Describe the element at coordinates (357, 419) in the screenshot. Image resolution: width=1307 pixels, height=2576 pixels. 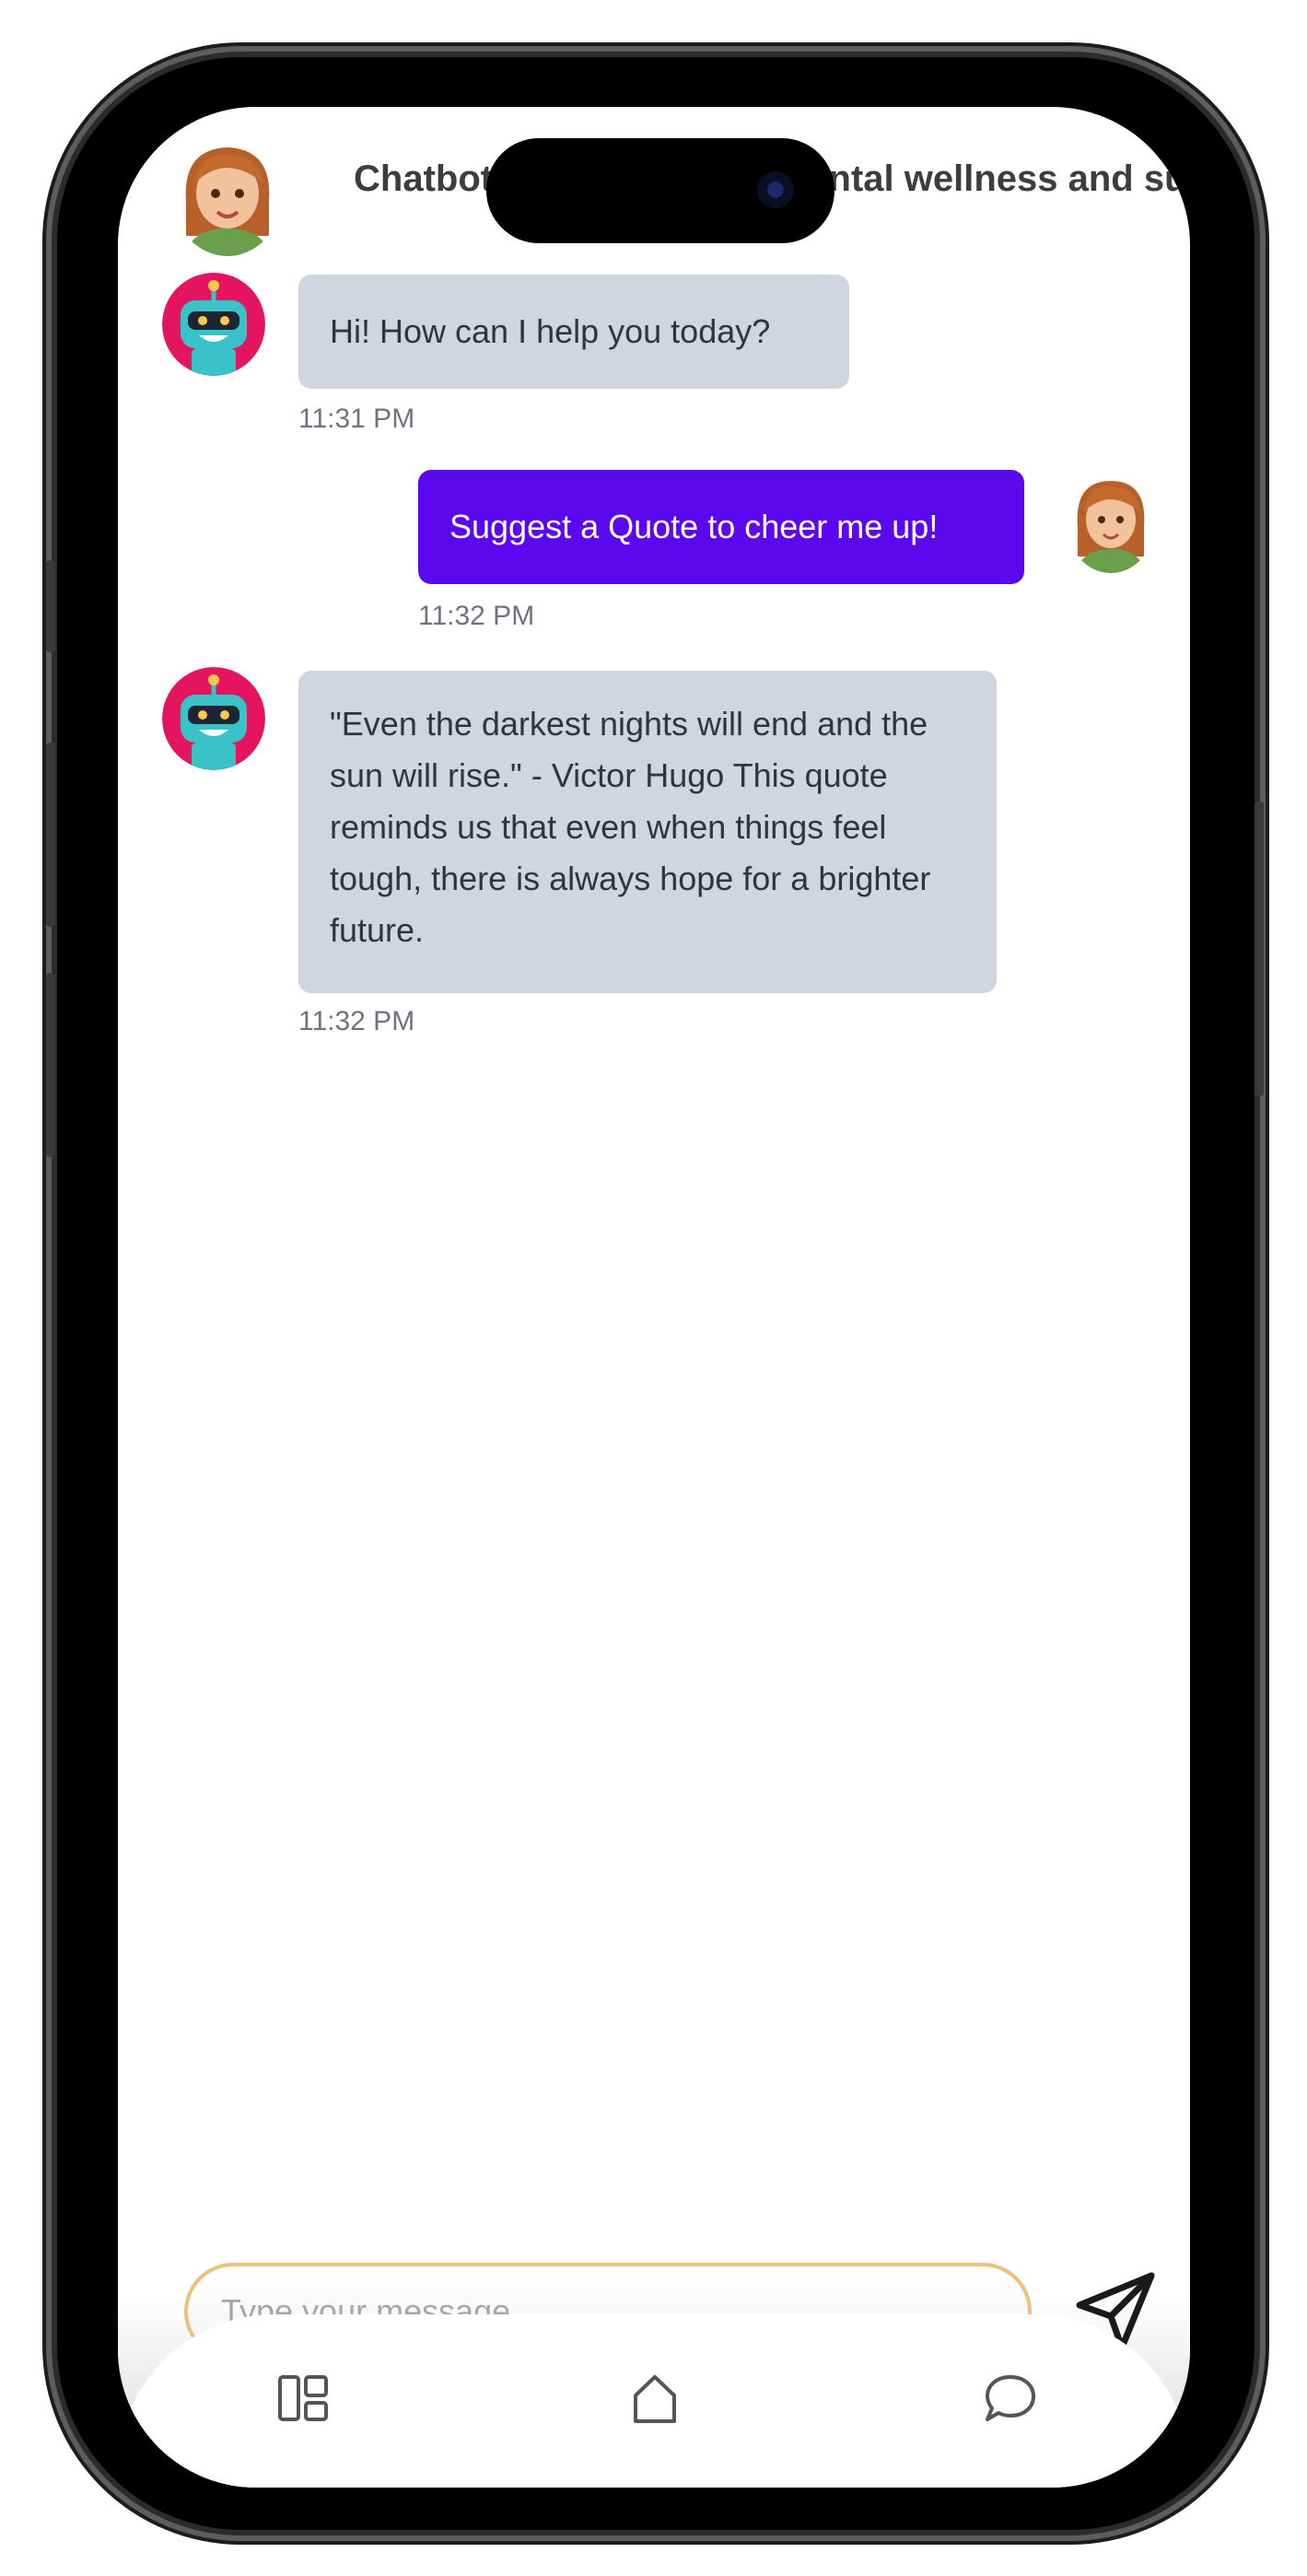
I see `message-timestamp: 11:31 PM` at that location.